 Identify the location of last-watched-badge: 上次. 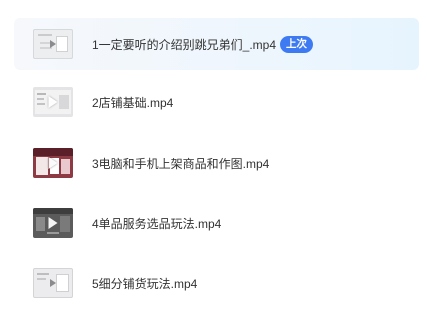
(297, 44).